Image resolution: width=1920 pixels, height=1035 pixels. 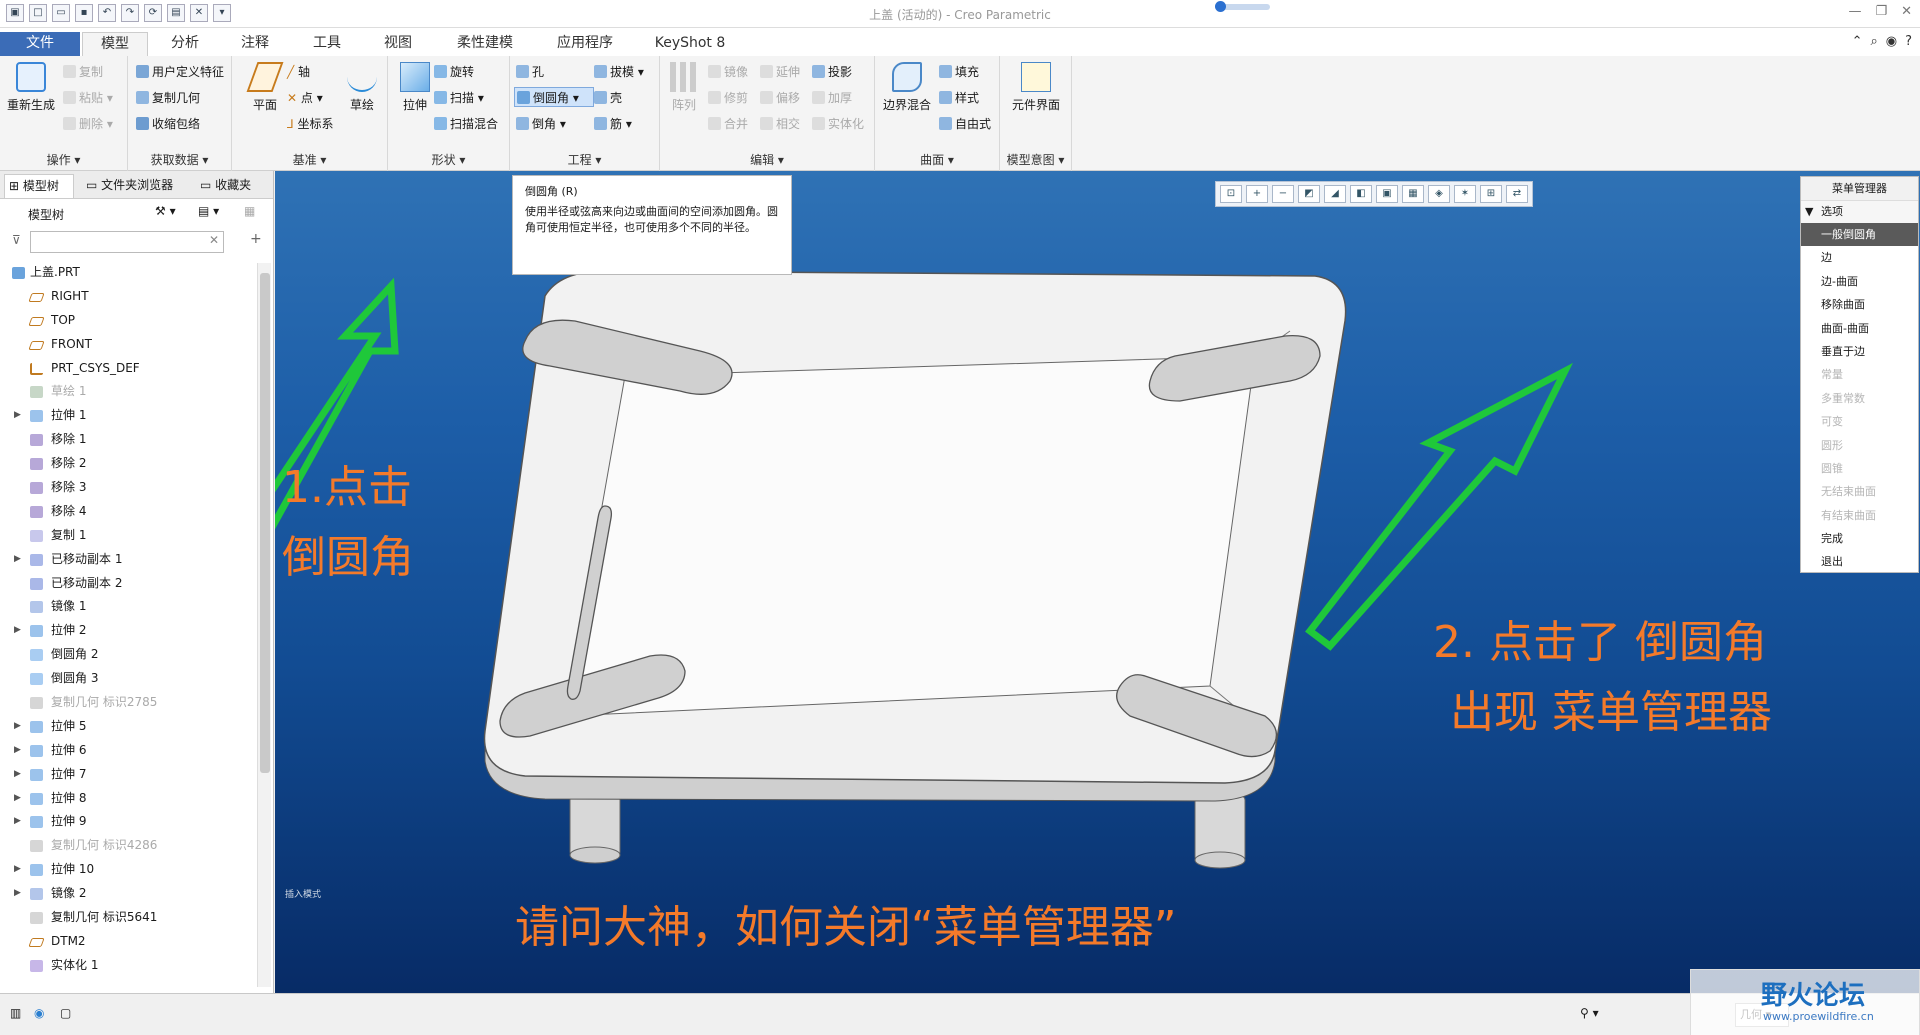 I want to click on copy-button: 复制, so click(x=83, y=72).